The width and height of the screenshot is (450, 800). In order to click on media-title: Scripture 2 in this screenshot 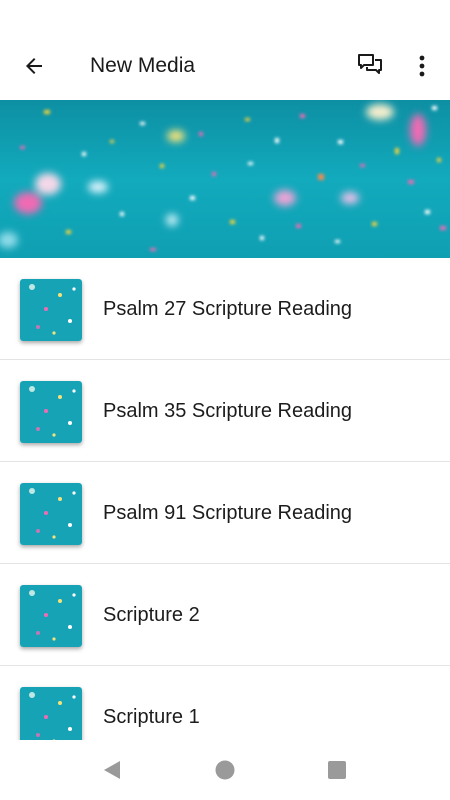, I will do `click(151, 615)`.